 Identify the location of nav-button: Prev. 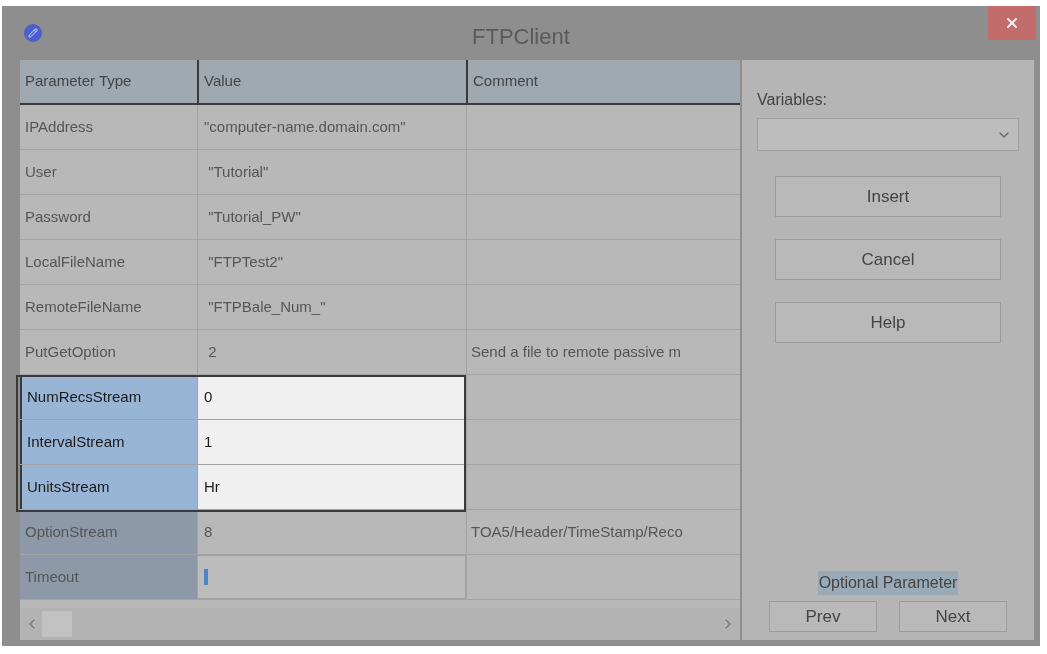
(823, 616).